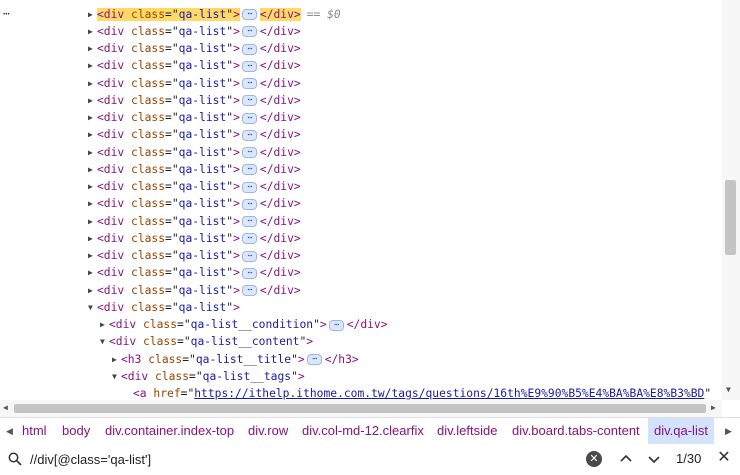 This screenshot has height=475, width=740. Describe the element at coordinates (218, 324) in the screenshot. I see `opening-tag: <div class="qa-list__condition">` at that location.